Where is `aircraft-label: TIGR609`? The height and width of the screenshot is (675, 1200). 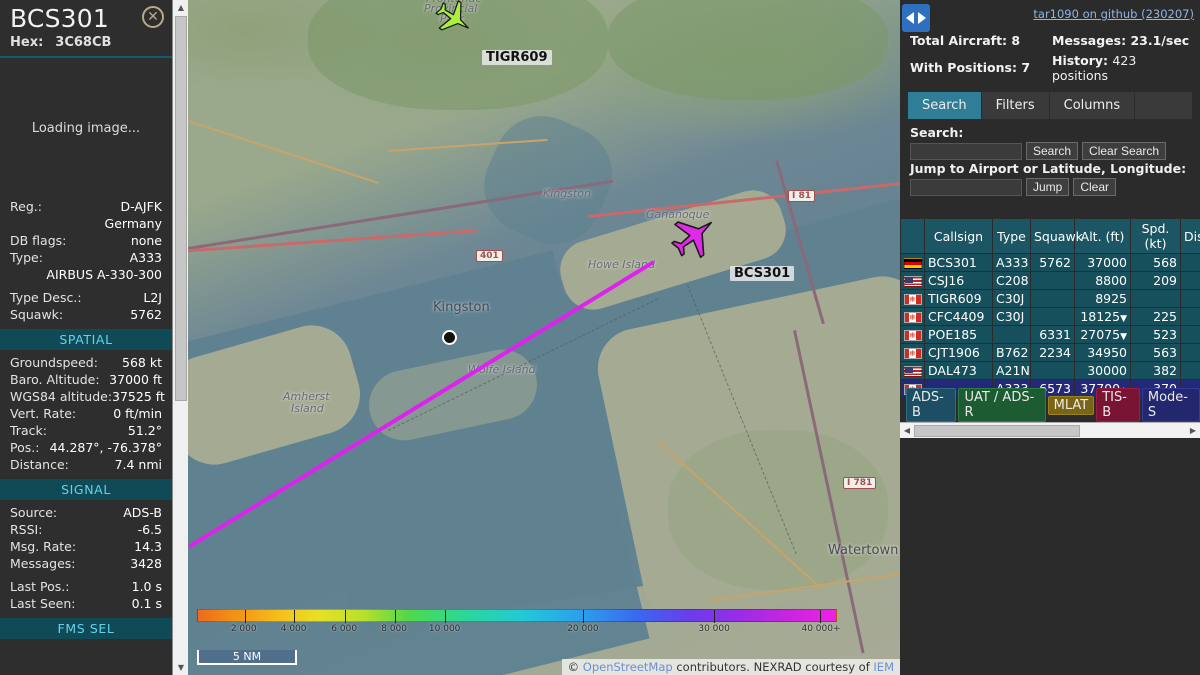 aircraft-label: TIGR609 is located at coordinates (517, 57).